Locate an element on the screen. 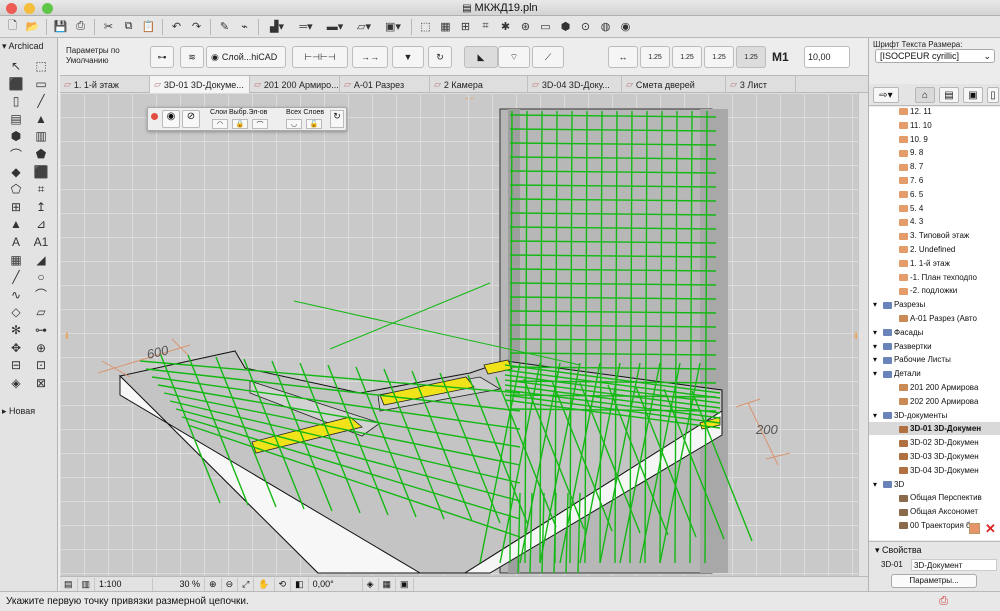  zoom-out-icon: ⊖ is located at coordinates (230, 584).